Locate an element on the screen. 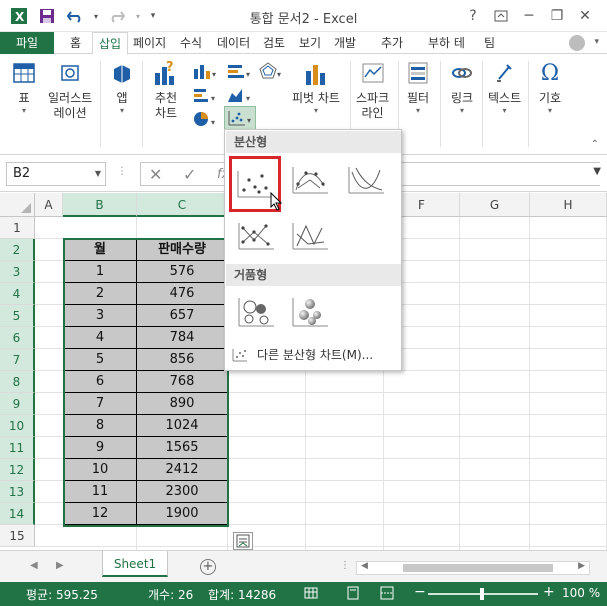  bubble-option is located at coordinates (256, 312).